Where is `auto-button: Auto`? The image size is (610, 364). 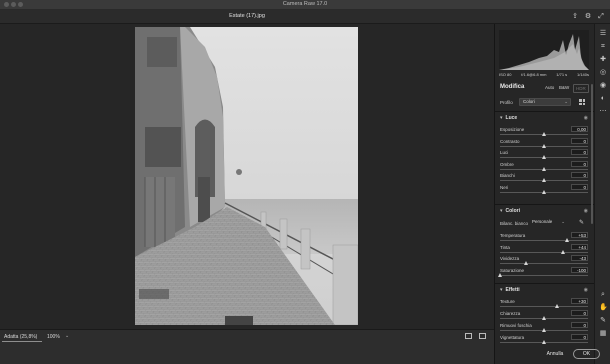
auto-button: Auto is located at coordinates (549, 87).